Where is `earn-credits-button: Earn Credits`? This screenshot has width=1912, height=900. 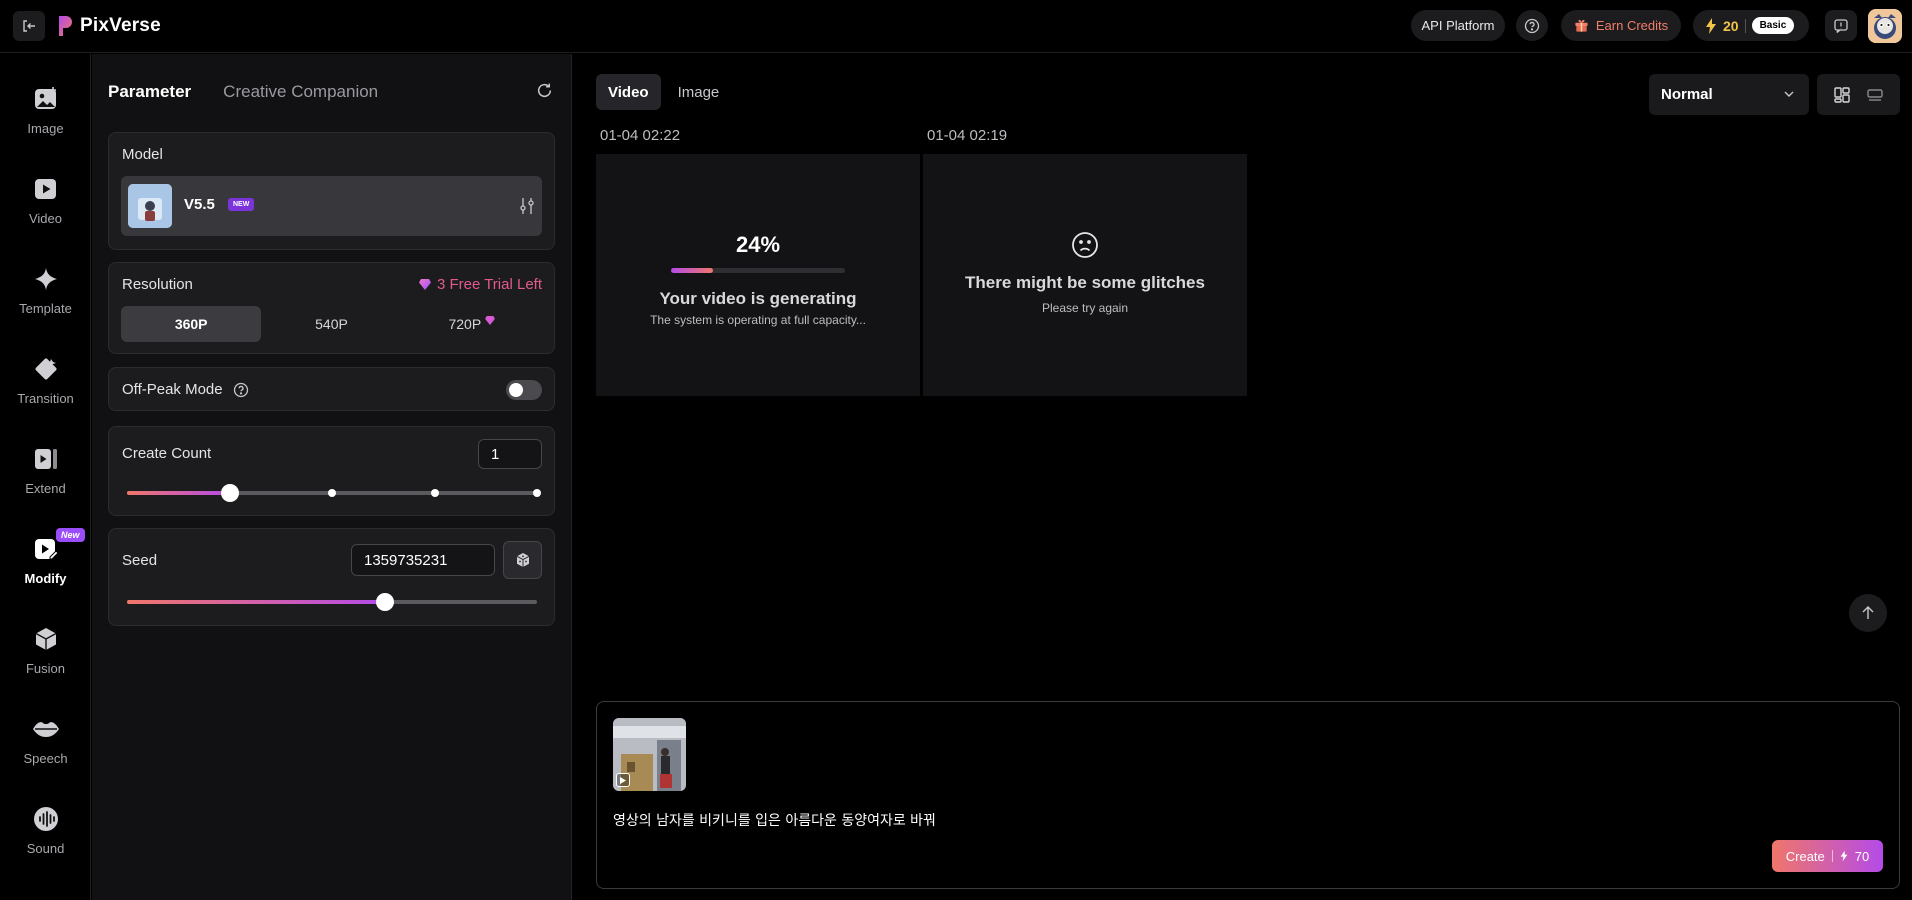 earn-credits-button: Earn Credits is located at coordinates (1621, 25).